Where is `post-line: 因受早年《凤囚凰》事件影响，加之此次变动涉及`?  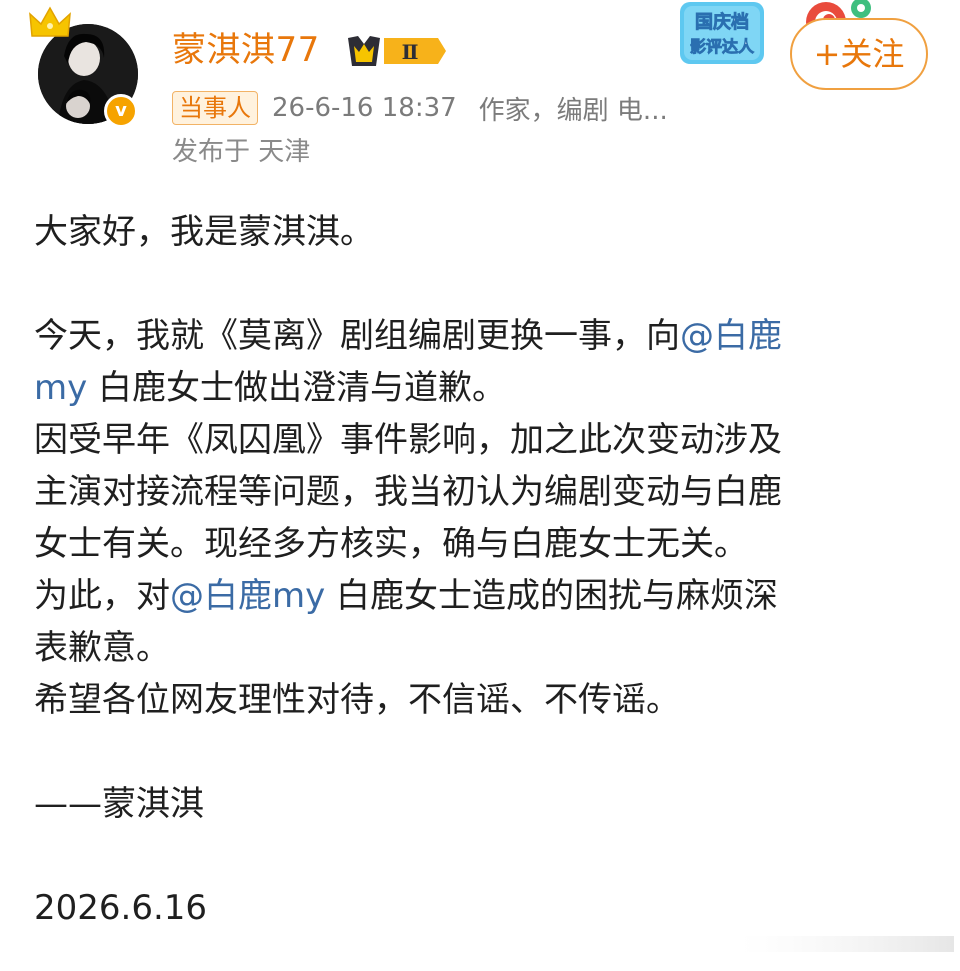 post-line: 因受早年《凤囚凰》事件影响，加之此次变动涉及 is located at coordinates (408, 440).